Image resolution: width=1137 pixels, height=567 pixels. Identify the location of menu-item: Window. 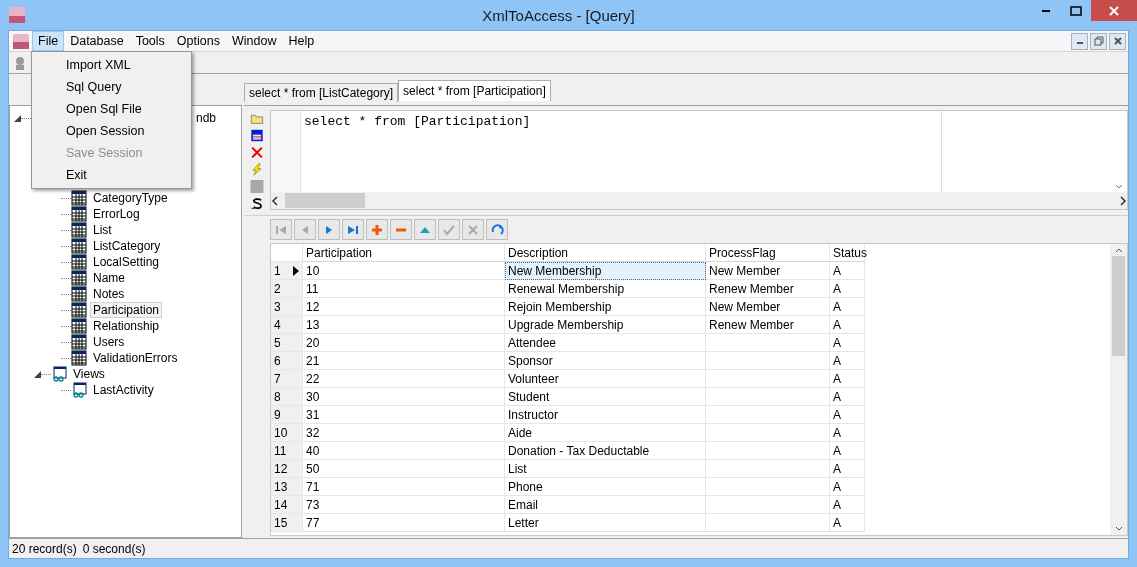
(254, 41).